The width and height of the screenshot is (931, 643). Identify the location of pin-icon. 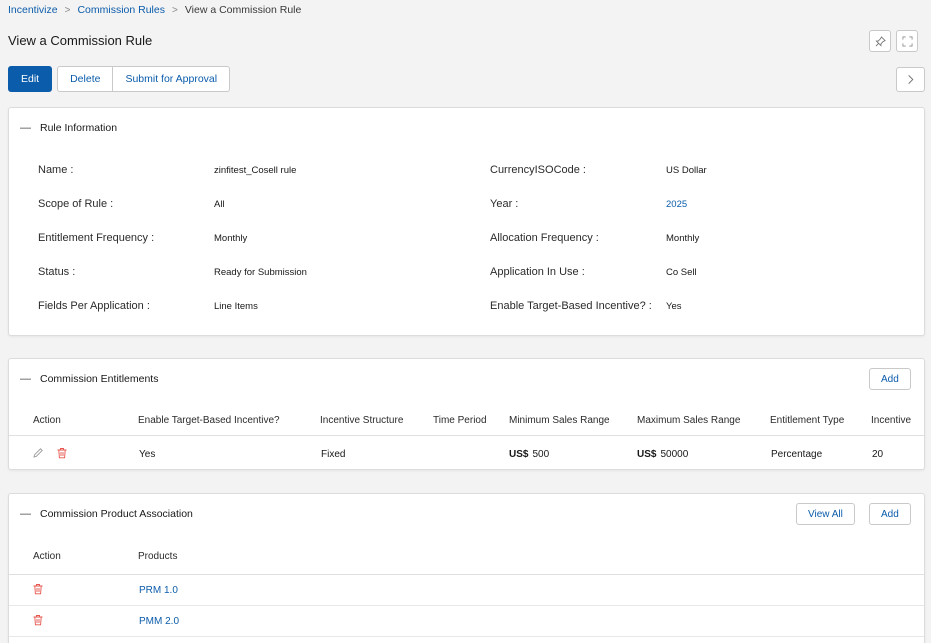
(880, 41).